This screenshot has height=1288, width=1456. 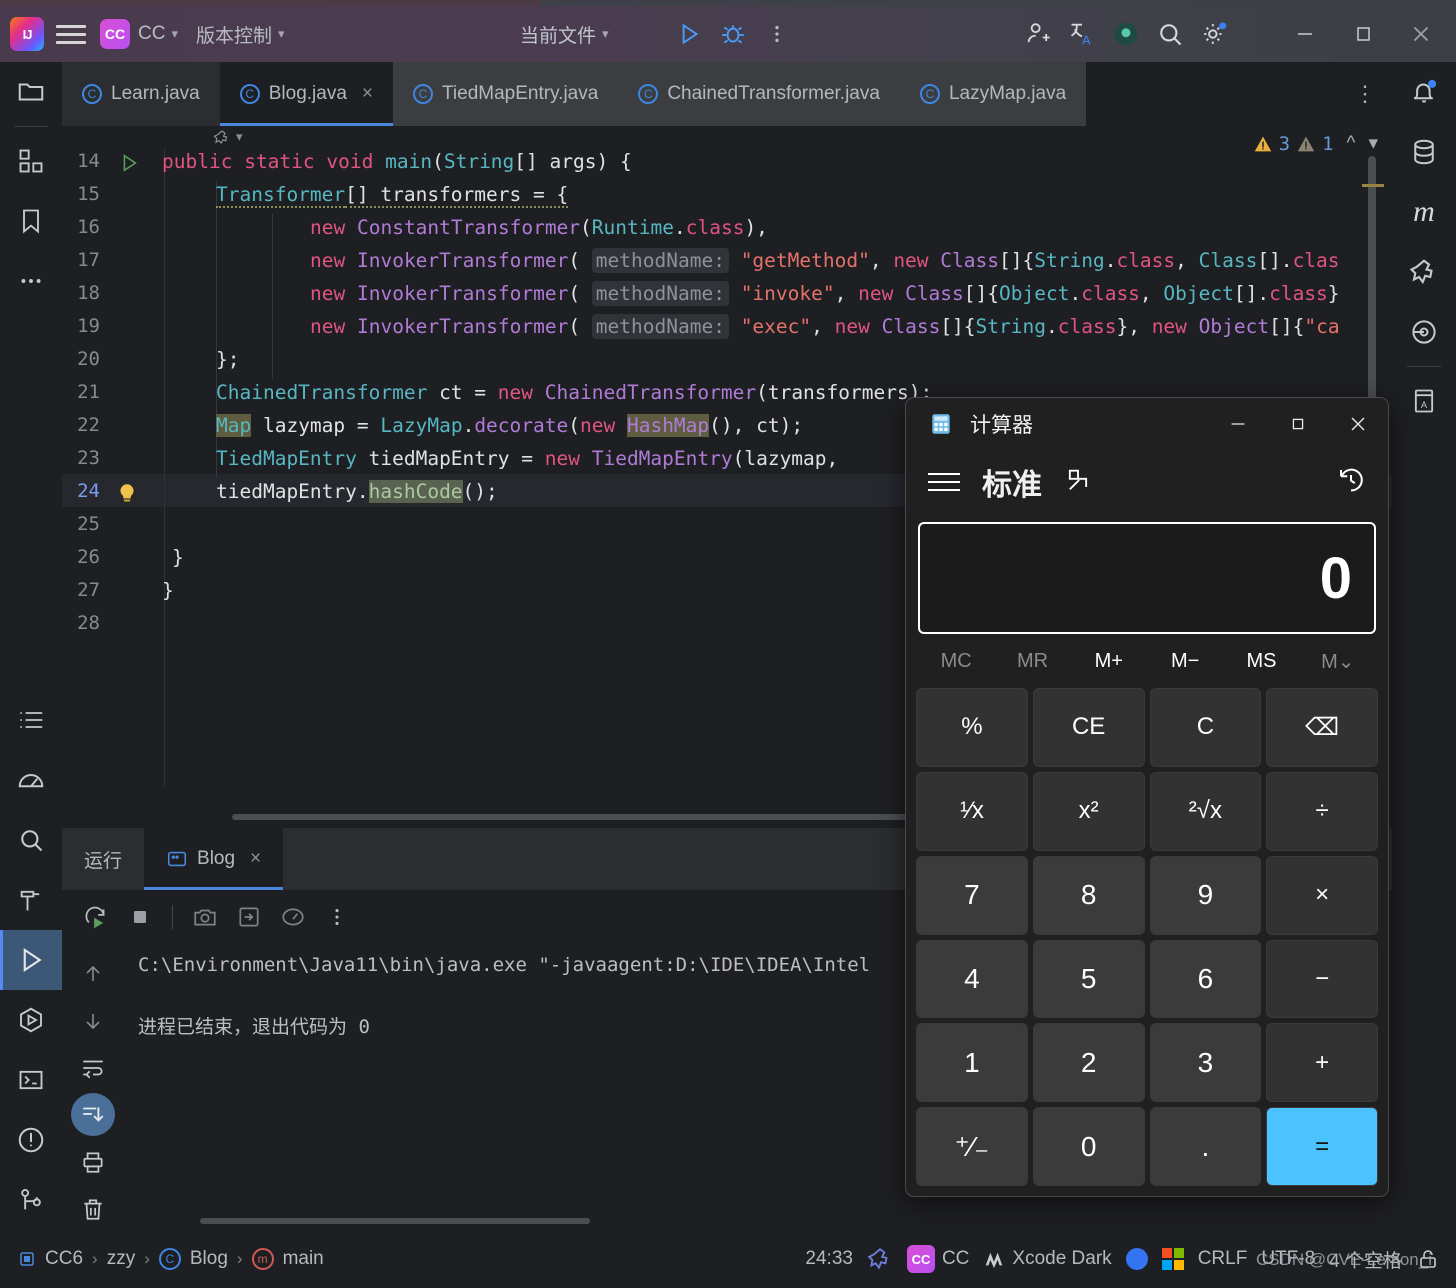 I want to click on problems-icon, so click(x=31, y=1140).